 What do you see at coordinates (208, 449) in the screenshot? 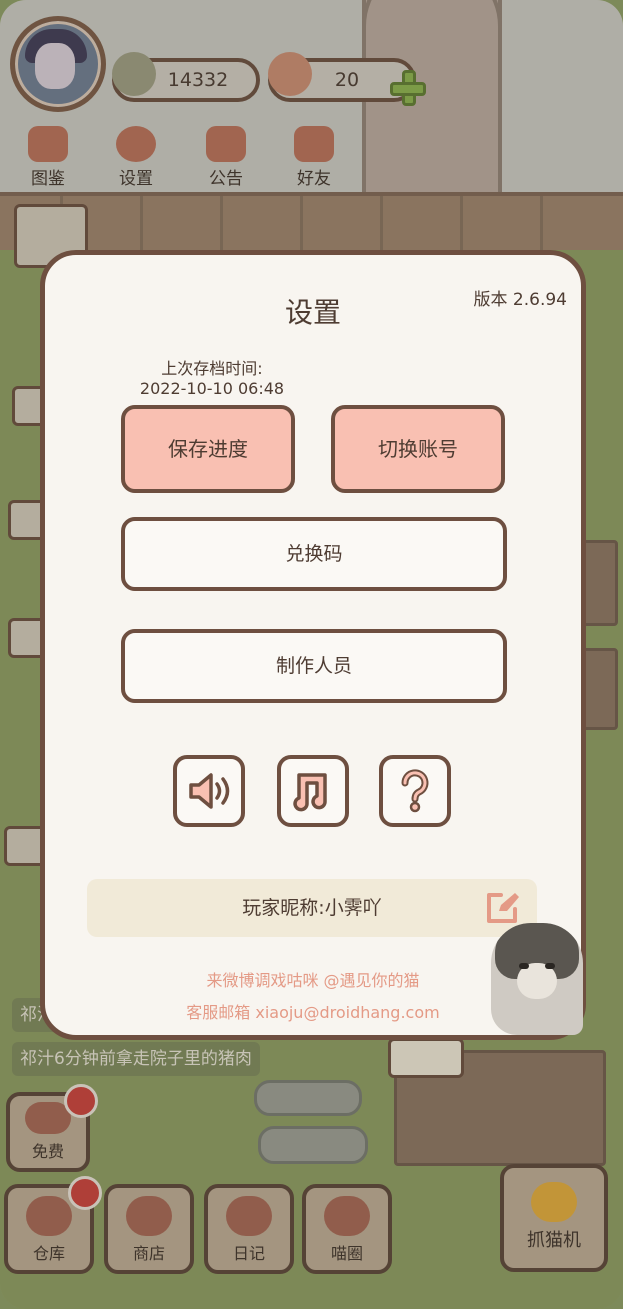
I see `save-progress-button: 保存进度` at bounding box center [208, 449].